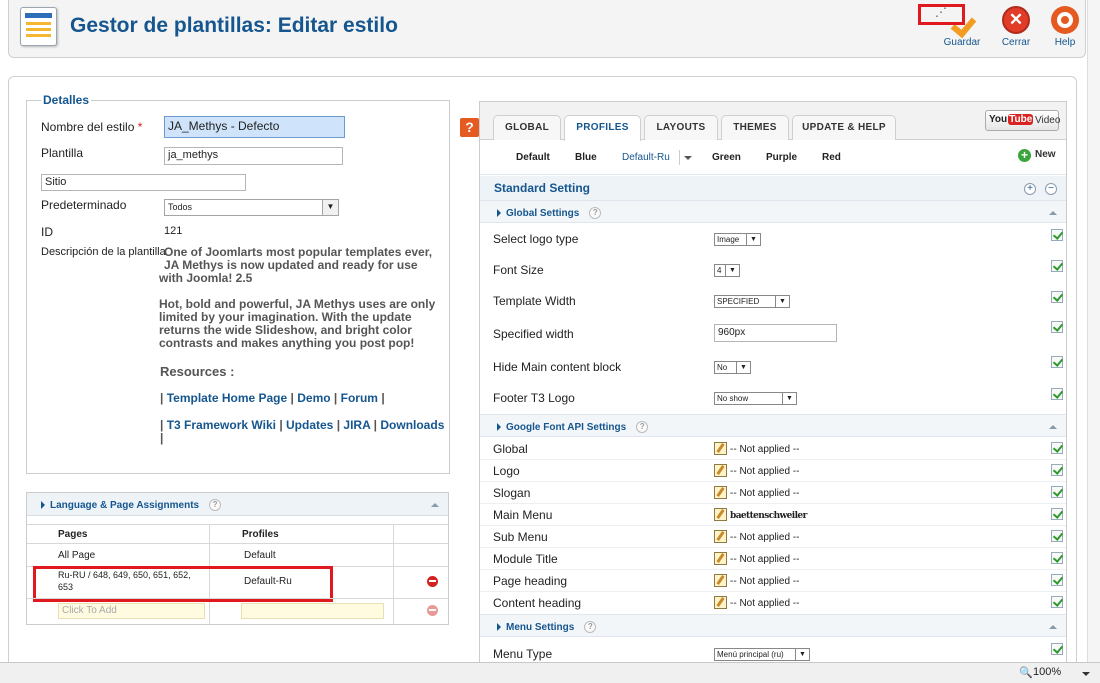 The width and height of the screenshot is (1100, 683). Describe the element at coordinates (1030, 189) in the screenshot. I see `expand-all-icon: +` at that location.